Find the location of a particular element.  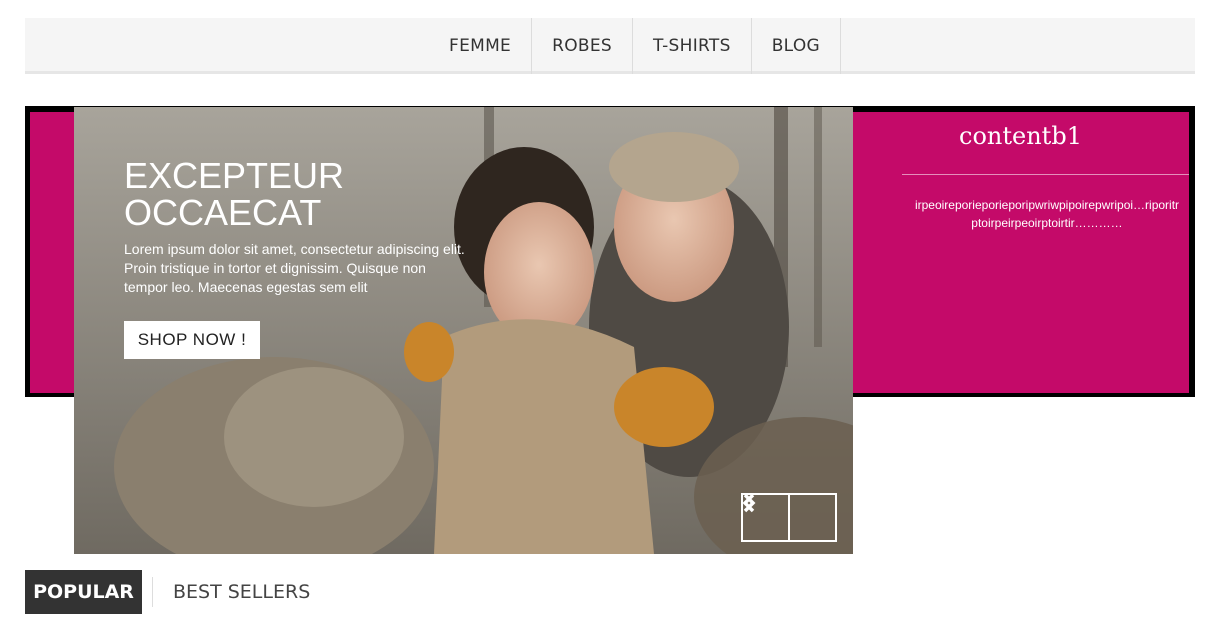

nav-item-blog: BLOG is located at coordinates (796, 46).